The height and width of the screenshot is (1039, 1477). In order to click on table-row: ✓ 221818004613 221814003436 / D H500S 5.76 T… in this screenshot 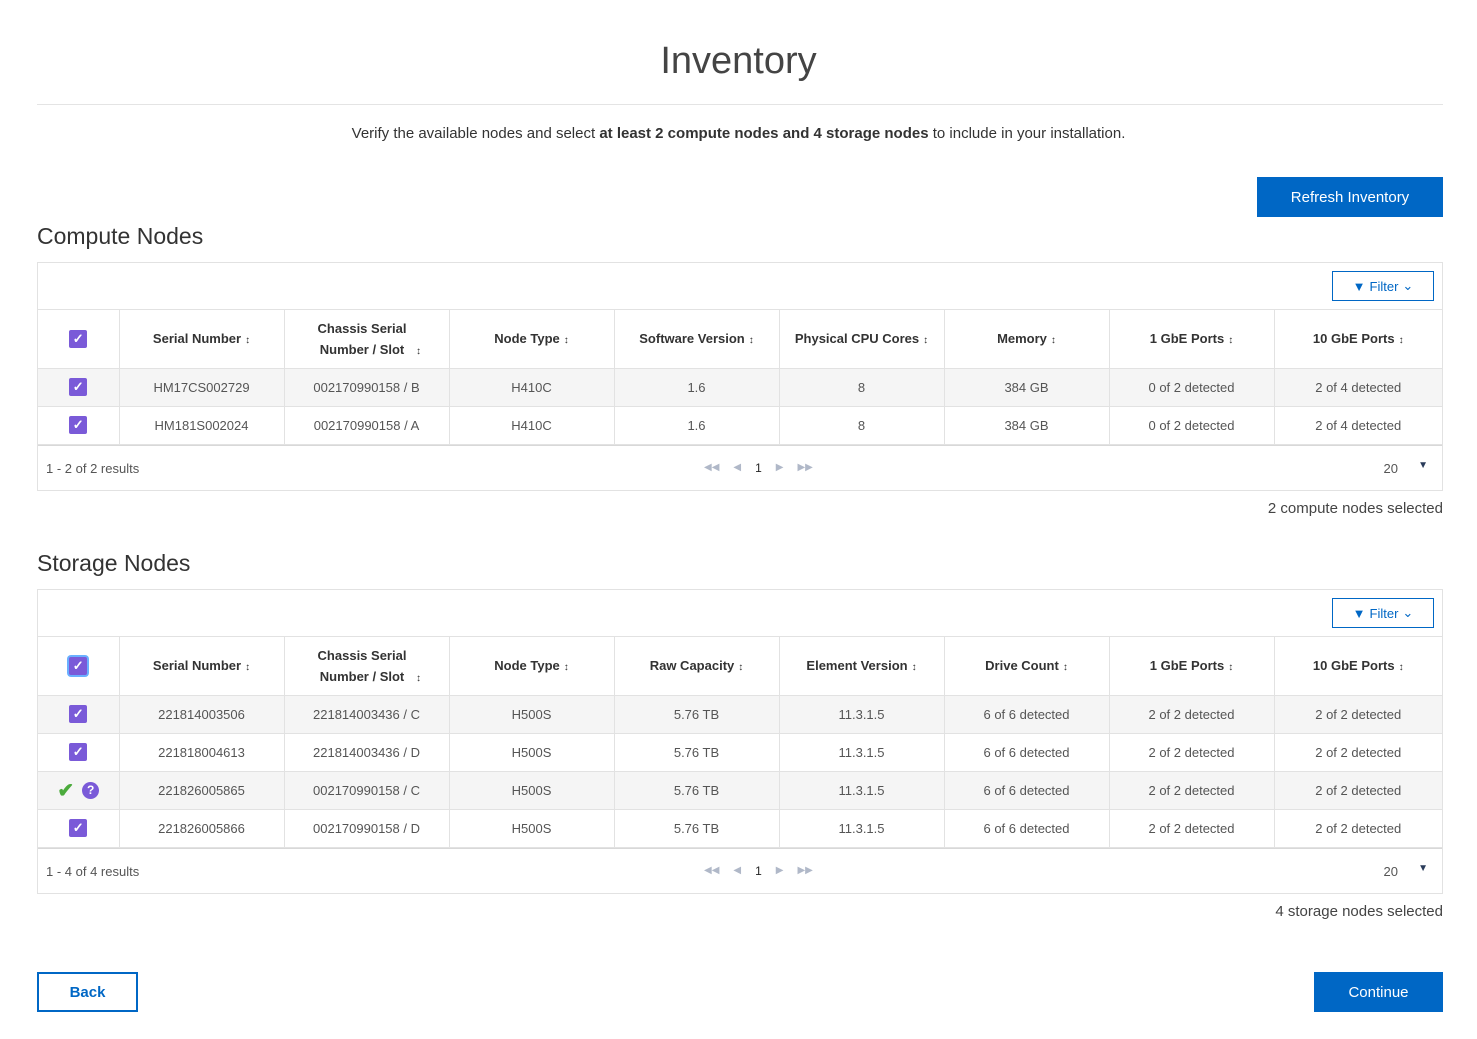, I will do `click(740, 752)`.